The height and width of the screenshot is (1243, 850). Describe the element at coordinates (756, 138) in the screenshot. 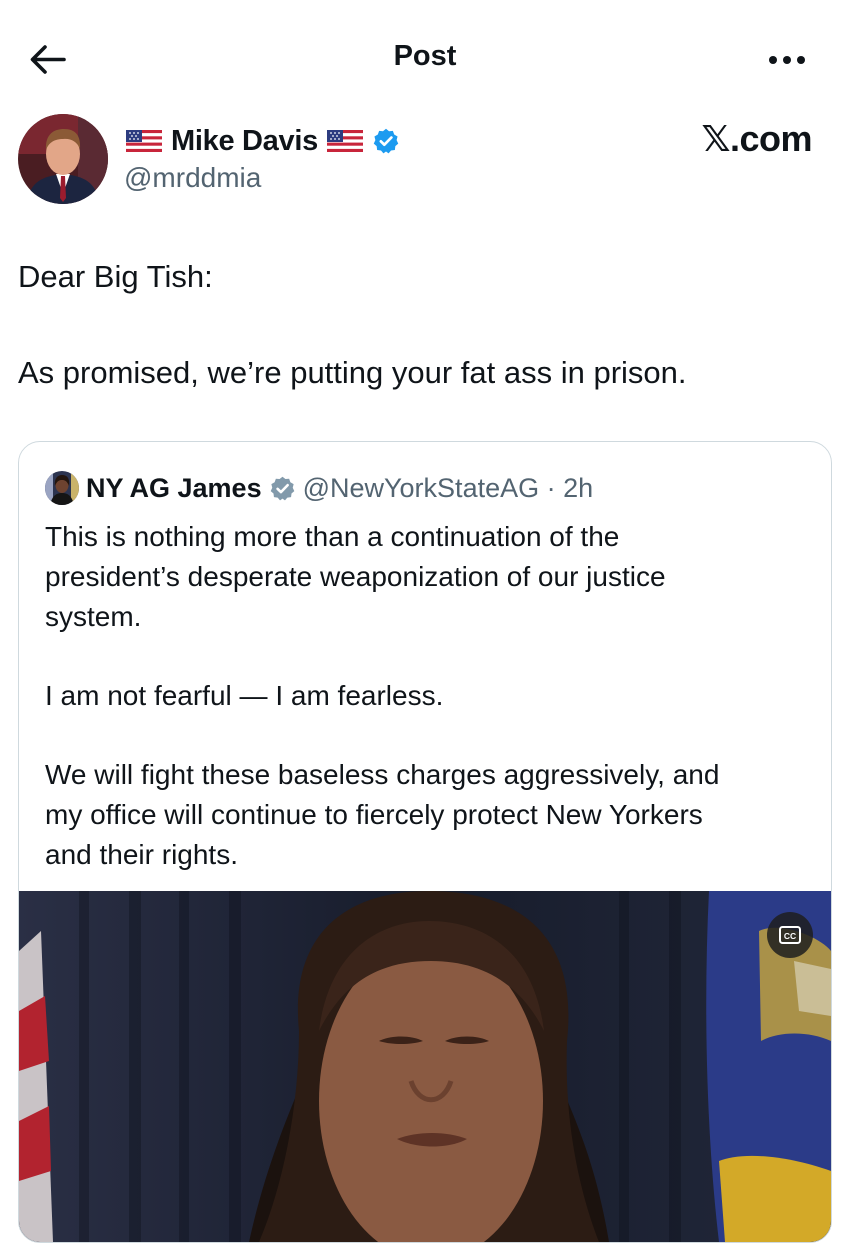

I see `x-com-watermark: 𝕏.com` at that location.